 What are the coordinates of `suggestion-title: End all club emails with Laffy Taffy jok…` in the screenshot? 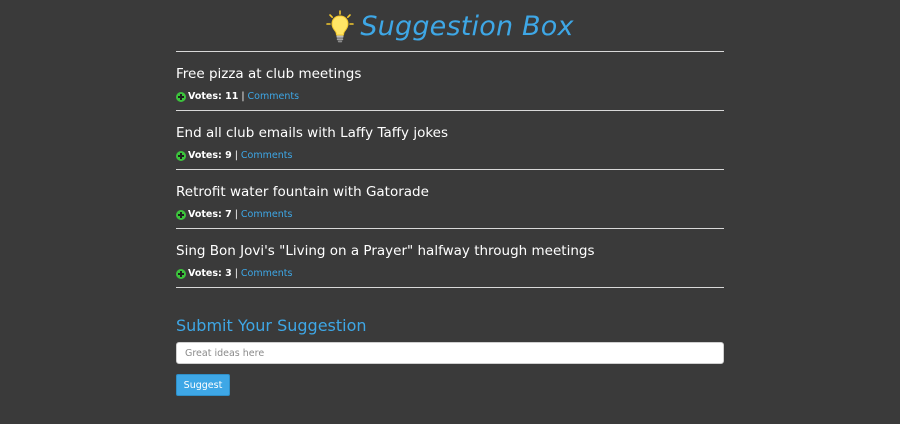 It's located at (312, 133).